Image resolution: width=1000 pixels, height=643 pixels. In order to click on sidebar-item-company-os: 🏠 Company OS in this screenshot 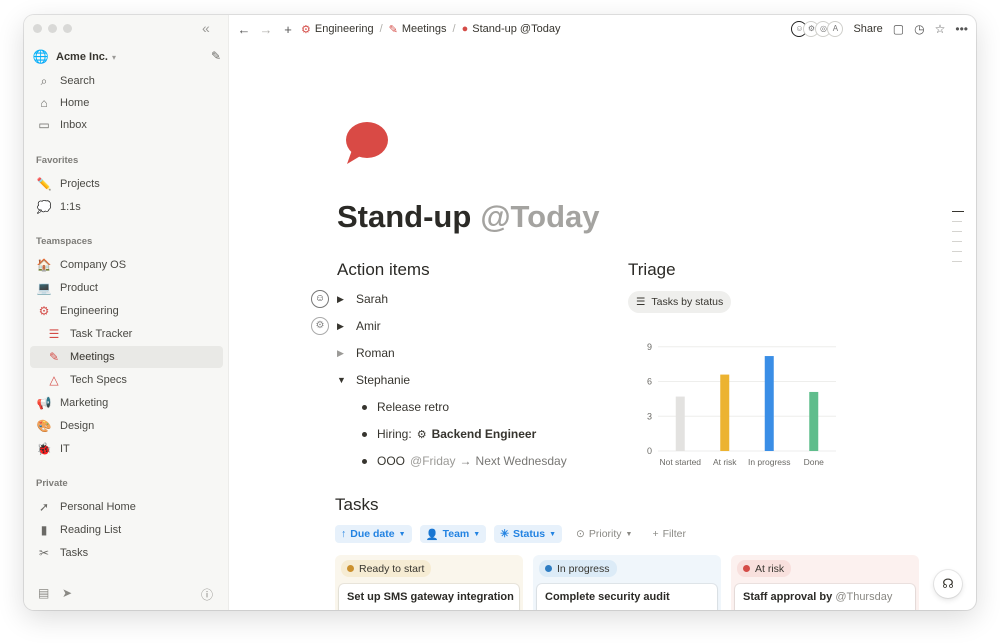, I will do `click(126, 265)`.